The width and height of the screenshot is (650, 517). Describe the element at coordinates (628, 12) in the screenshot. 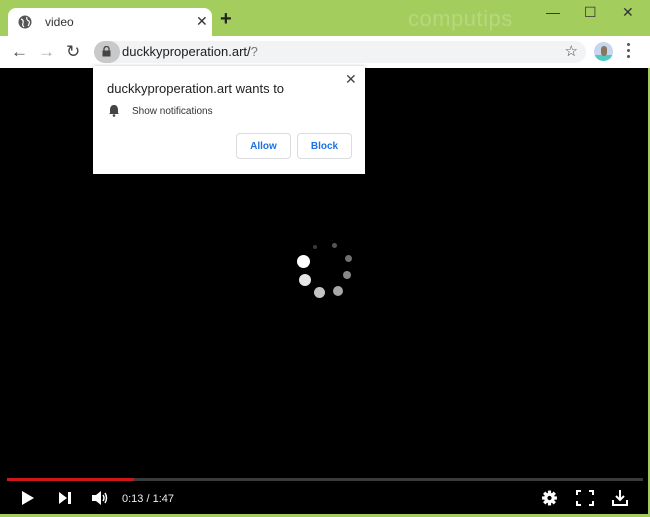

I see `window-close-button: ✕` at that location.